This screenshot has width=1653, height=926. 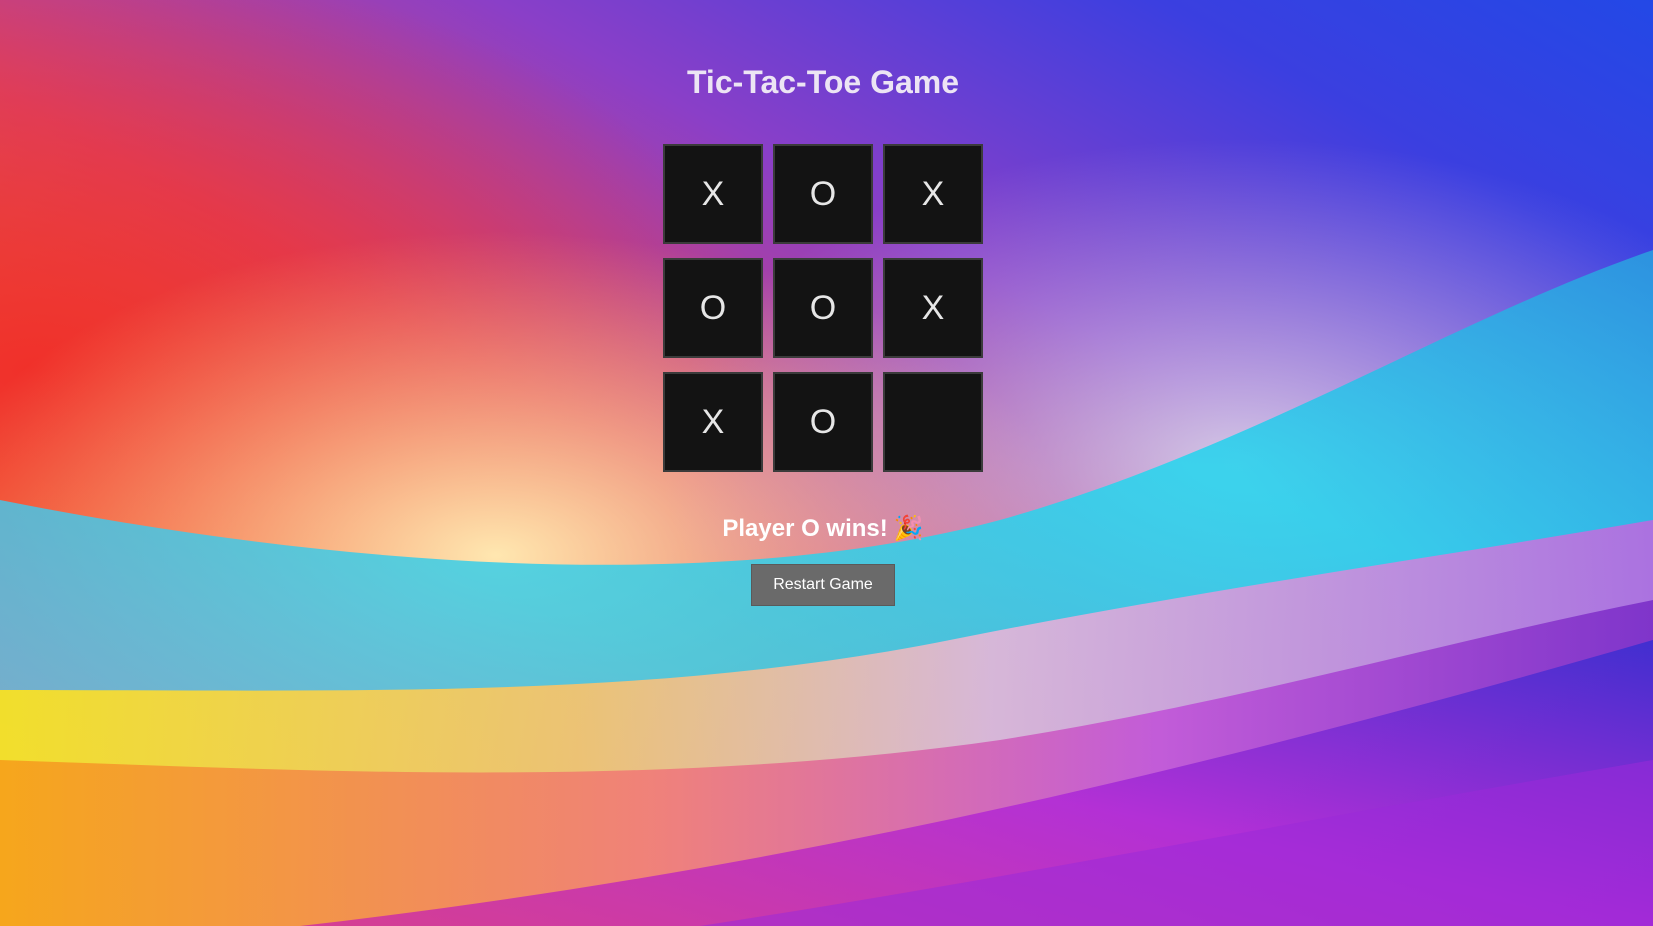 What do you see at coordinates (823, 82) in the screenshot?
I see `page-title: Tic-Tac-Toe Game` at bounding box center [823, 82].